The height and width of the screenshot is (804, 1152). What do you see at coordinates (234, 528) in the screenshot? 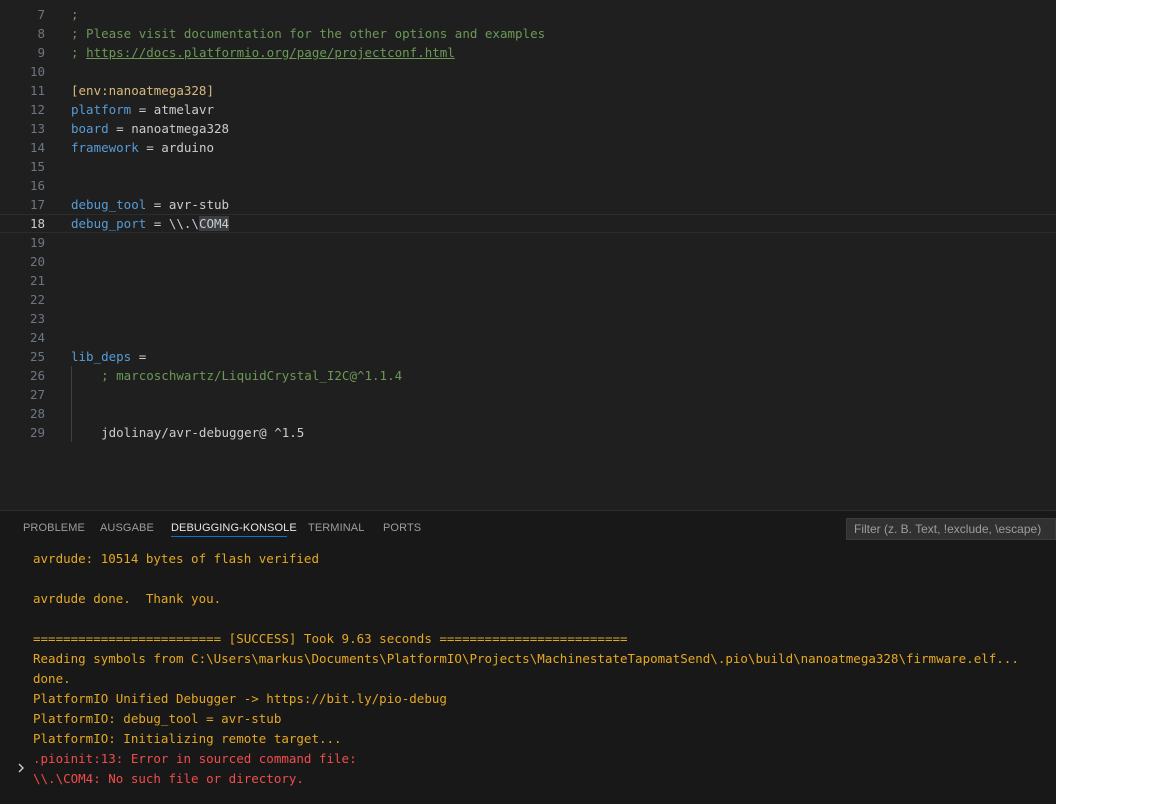
I see `tab-debugging-konsole: DEBUGGING-KONSOLE` at bounding box center [234, 528].